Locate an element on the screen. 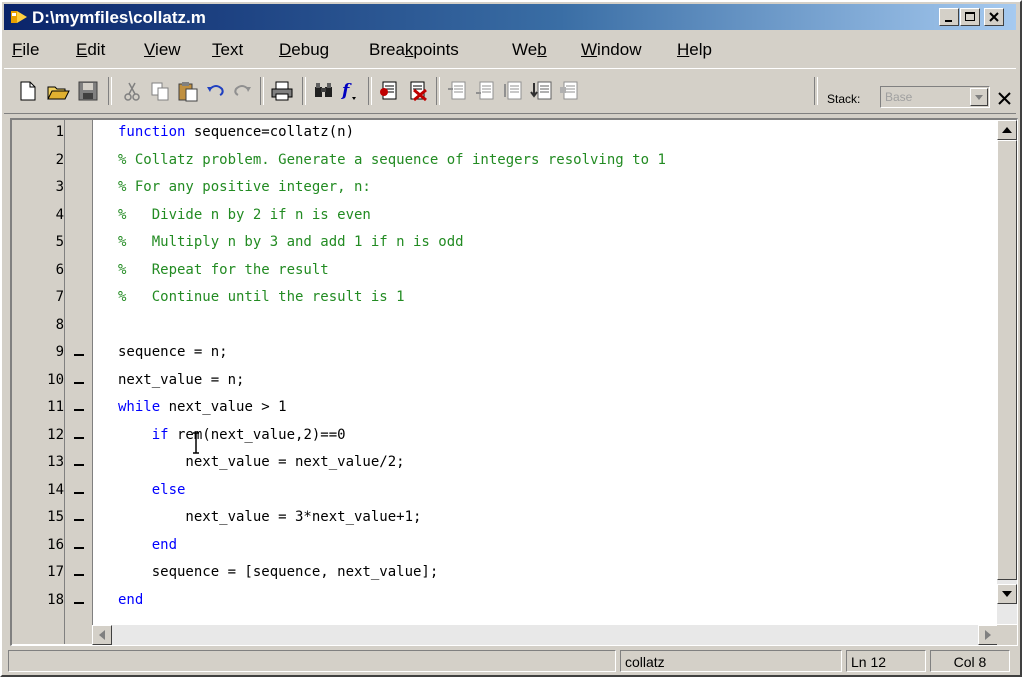 The height and width of the screenshot is (677, 1022). find-icon is located at coordinates (324, 91).